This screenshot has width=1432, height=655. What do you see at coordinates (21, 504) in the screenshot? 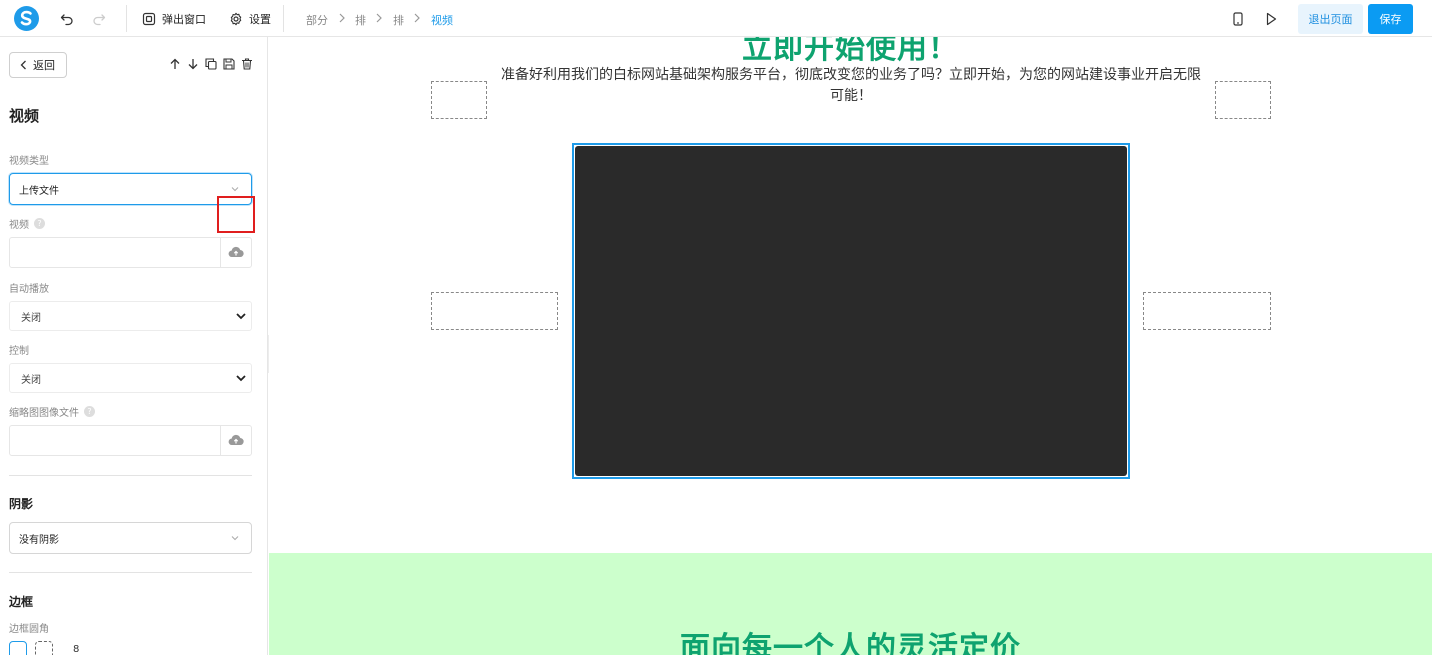
I see `shadow-section-title: 阴影` at bounding box center [21, 504].